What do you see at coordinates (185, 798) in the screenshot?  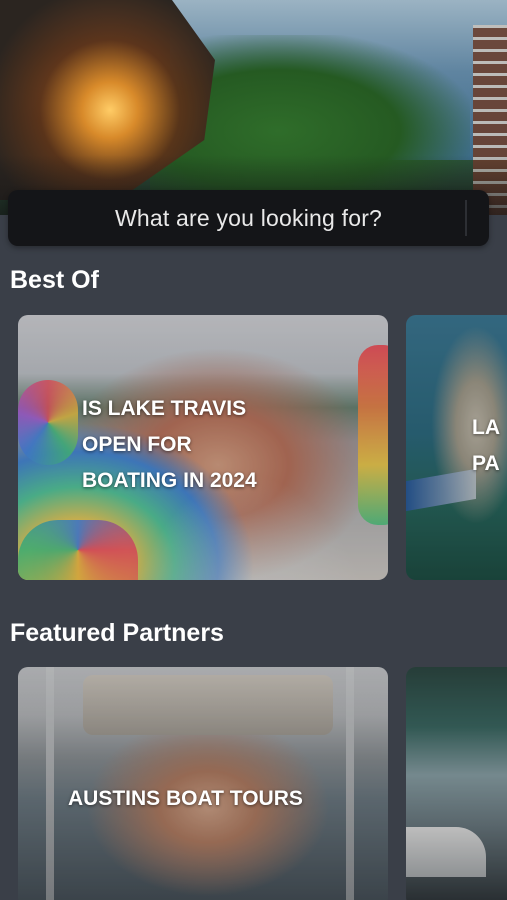 I see `partner-card-title: AUSTINS BOAT TOURS` at bounding box center [185, 798].